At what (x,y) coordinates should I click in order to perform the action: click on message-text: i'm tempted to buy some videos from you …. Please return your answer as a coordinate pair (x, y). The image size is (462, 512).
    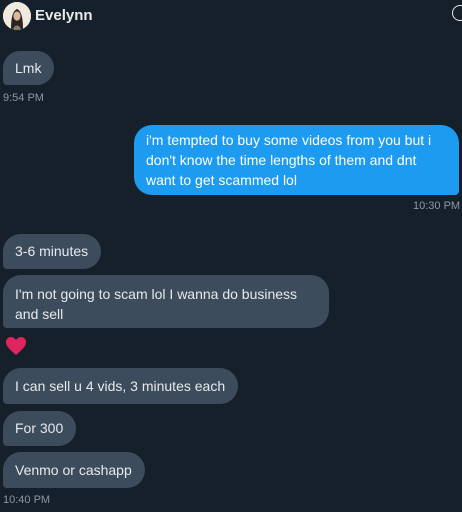
    Looking at the image, I should click on (289, 160).